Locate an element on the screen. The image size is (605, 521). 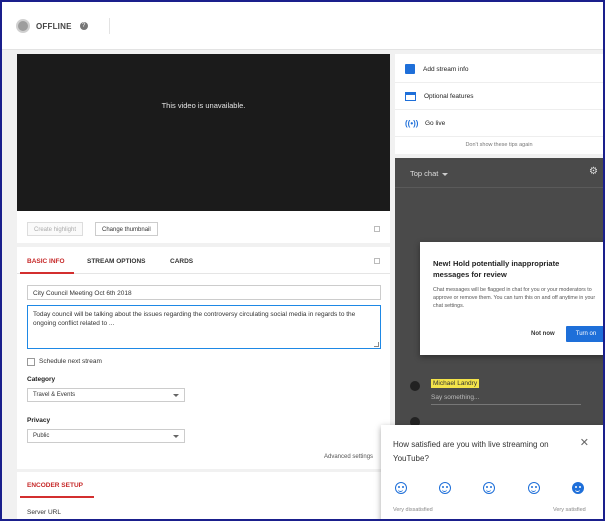
title-field: City Council Meeting Oct 6th 2018 is located at coordinates (204, 292).